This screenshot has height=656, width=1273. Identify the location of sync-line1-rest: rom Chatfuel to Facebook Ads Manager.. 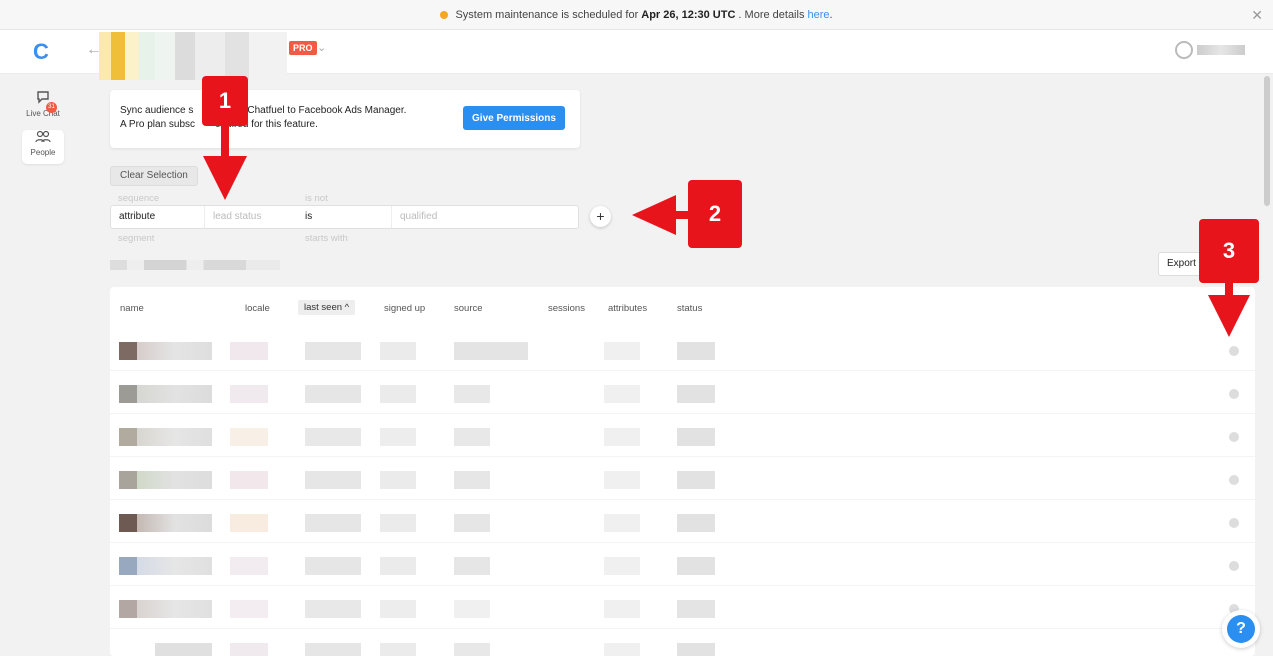
(317, 110).